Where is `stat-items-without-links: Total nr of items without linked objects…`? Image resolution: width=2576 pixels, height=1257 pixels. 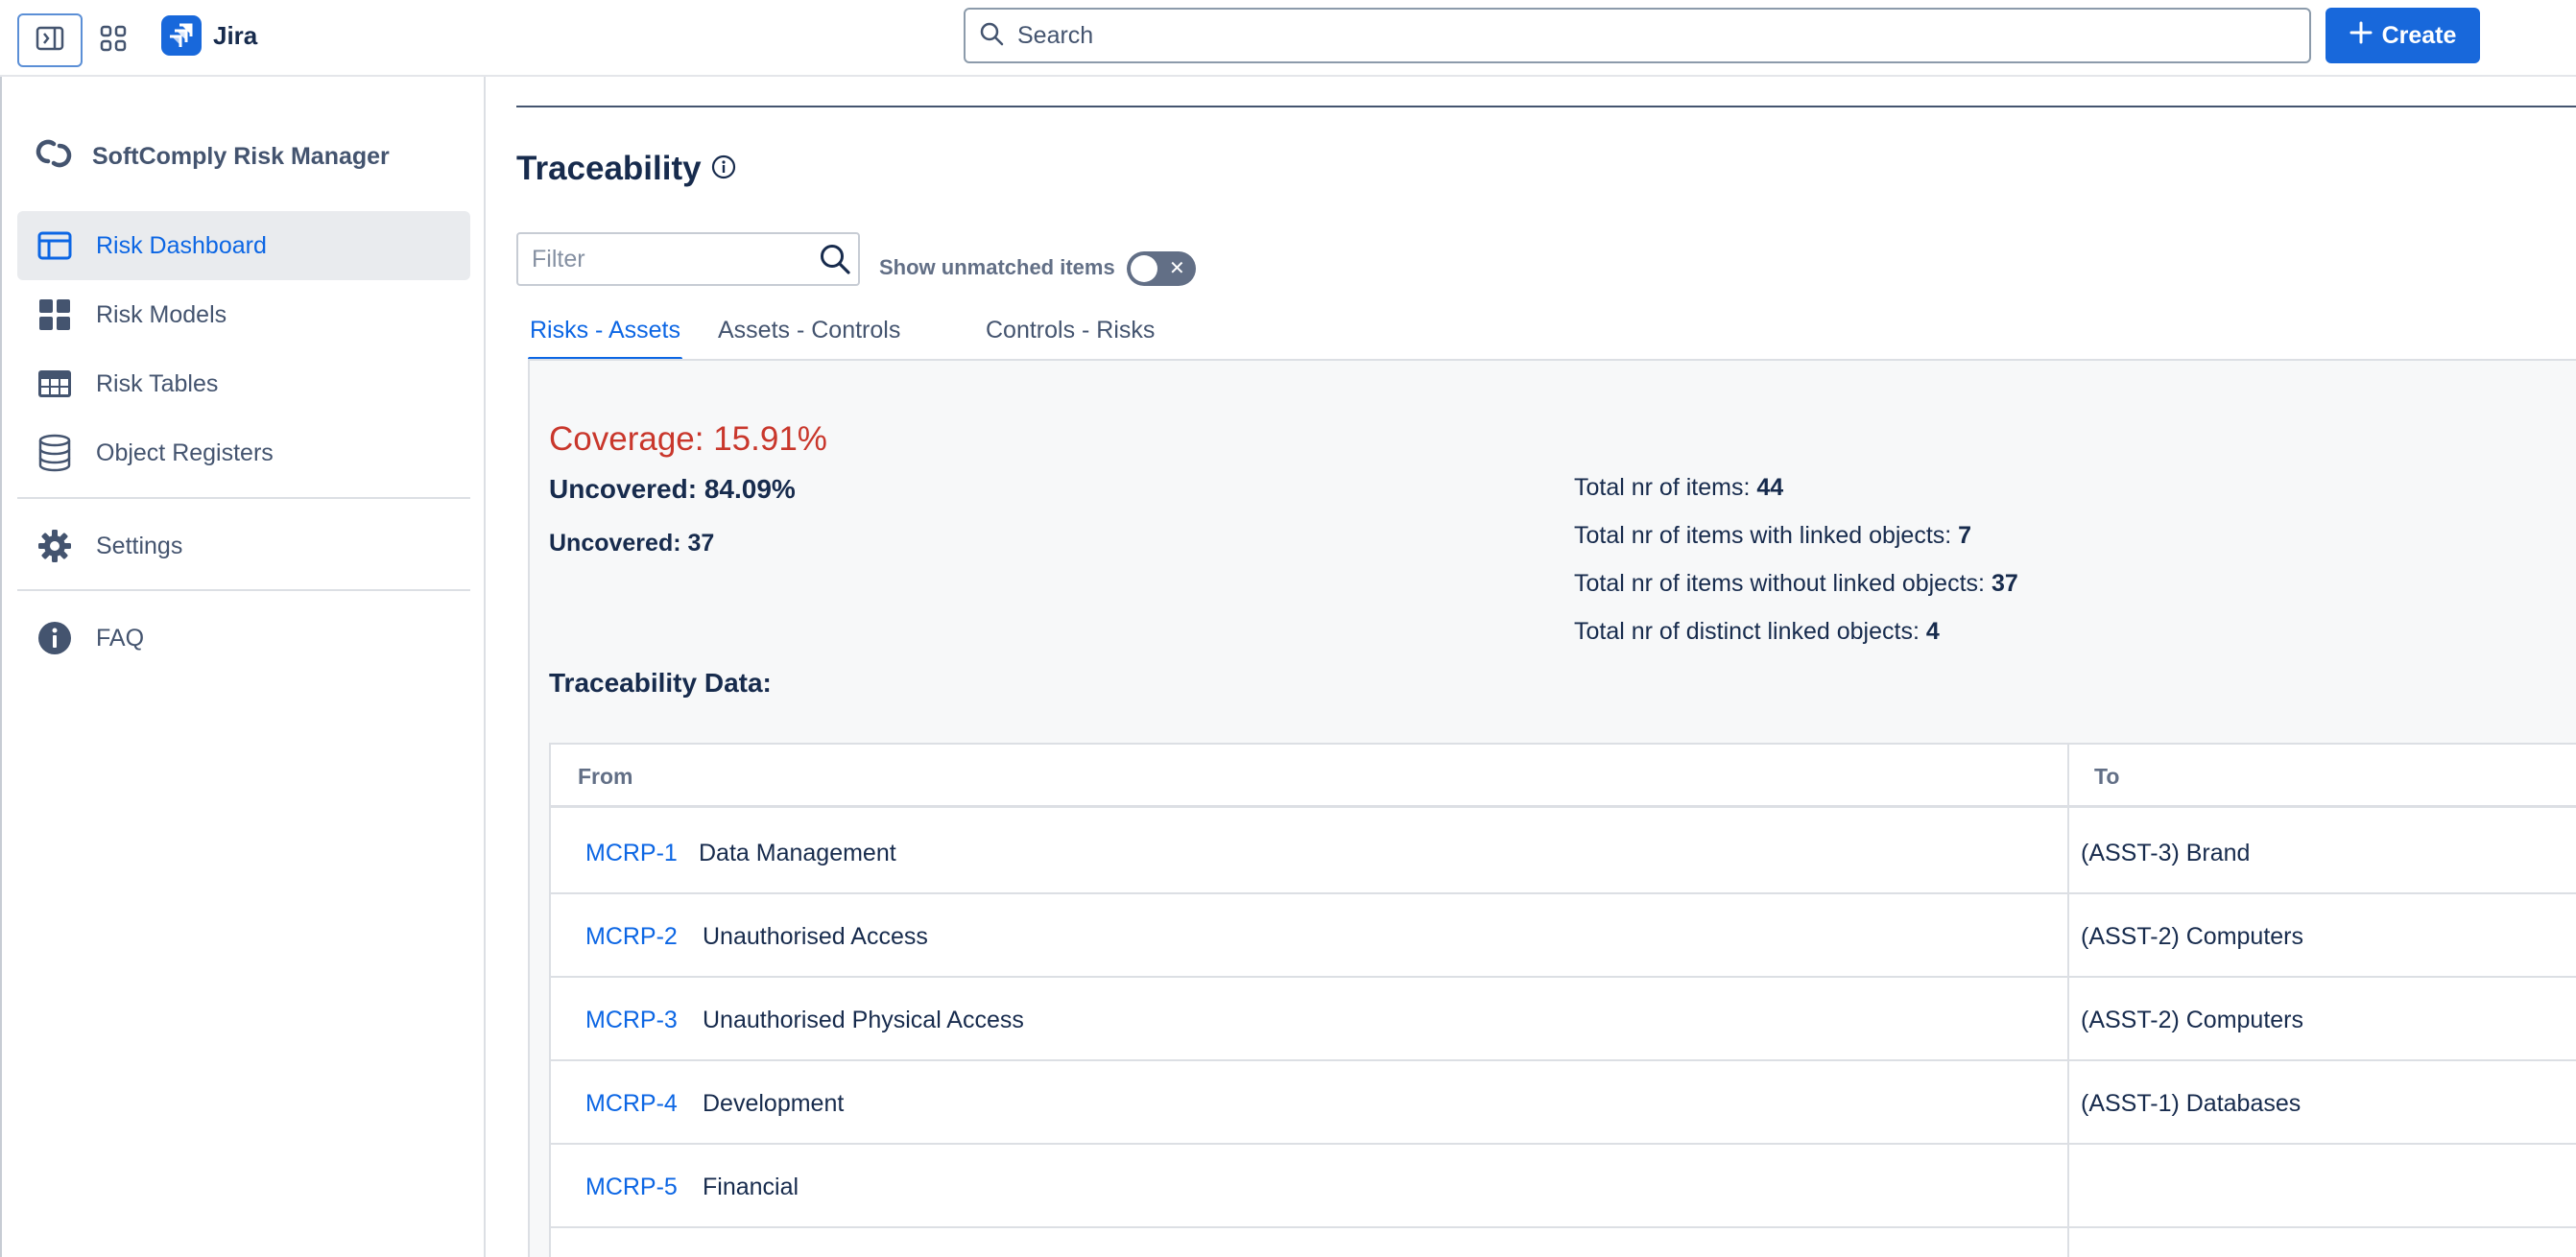
stat-items-without-links: Total nr of items without linked objects… is located at coordinates (1796, 584).